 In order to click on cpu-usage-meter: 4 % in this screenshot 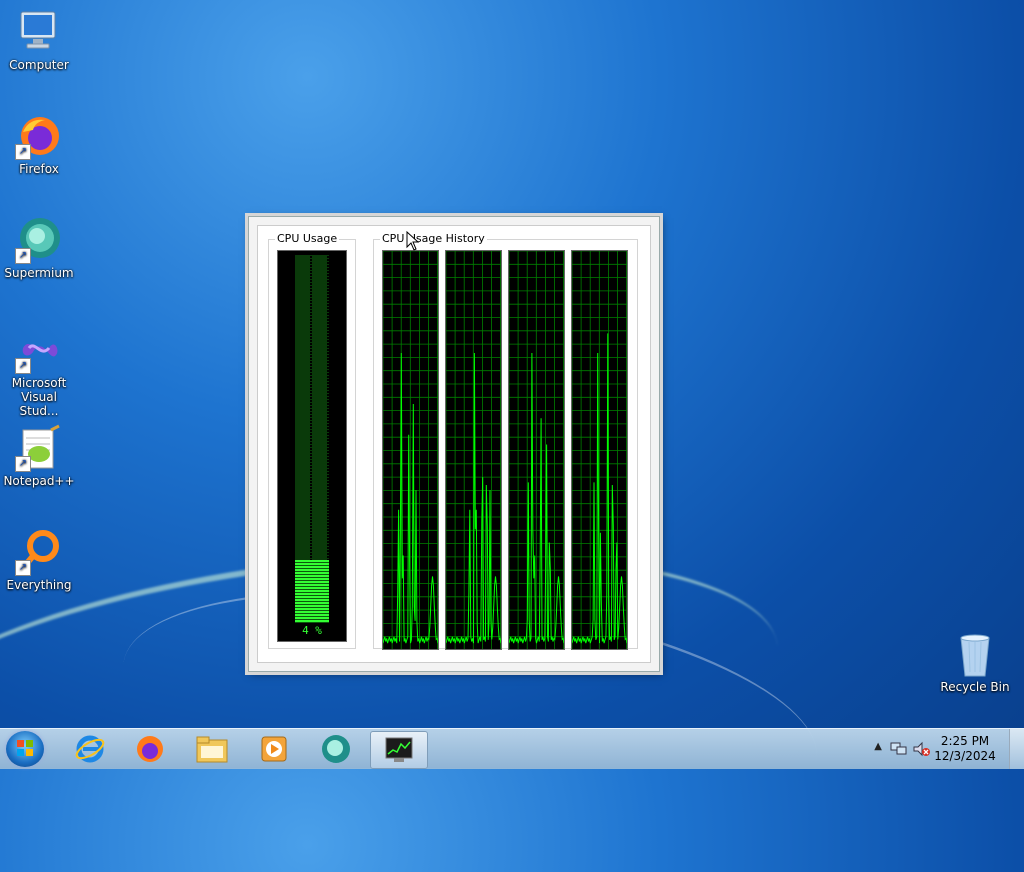, I will do `click(312, 446)`.